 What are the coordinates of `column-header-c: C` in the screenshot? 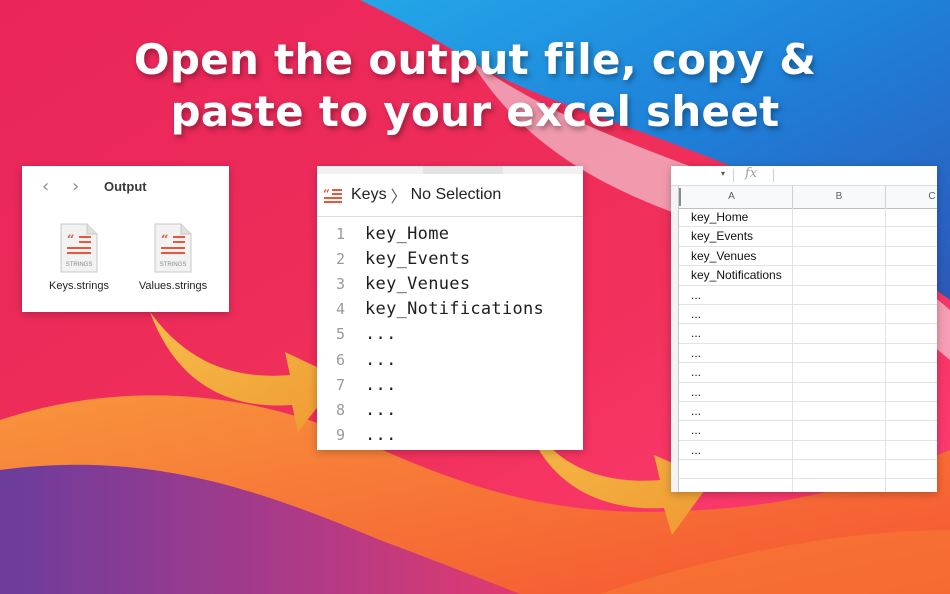 It's located at (911, 197).